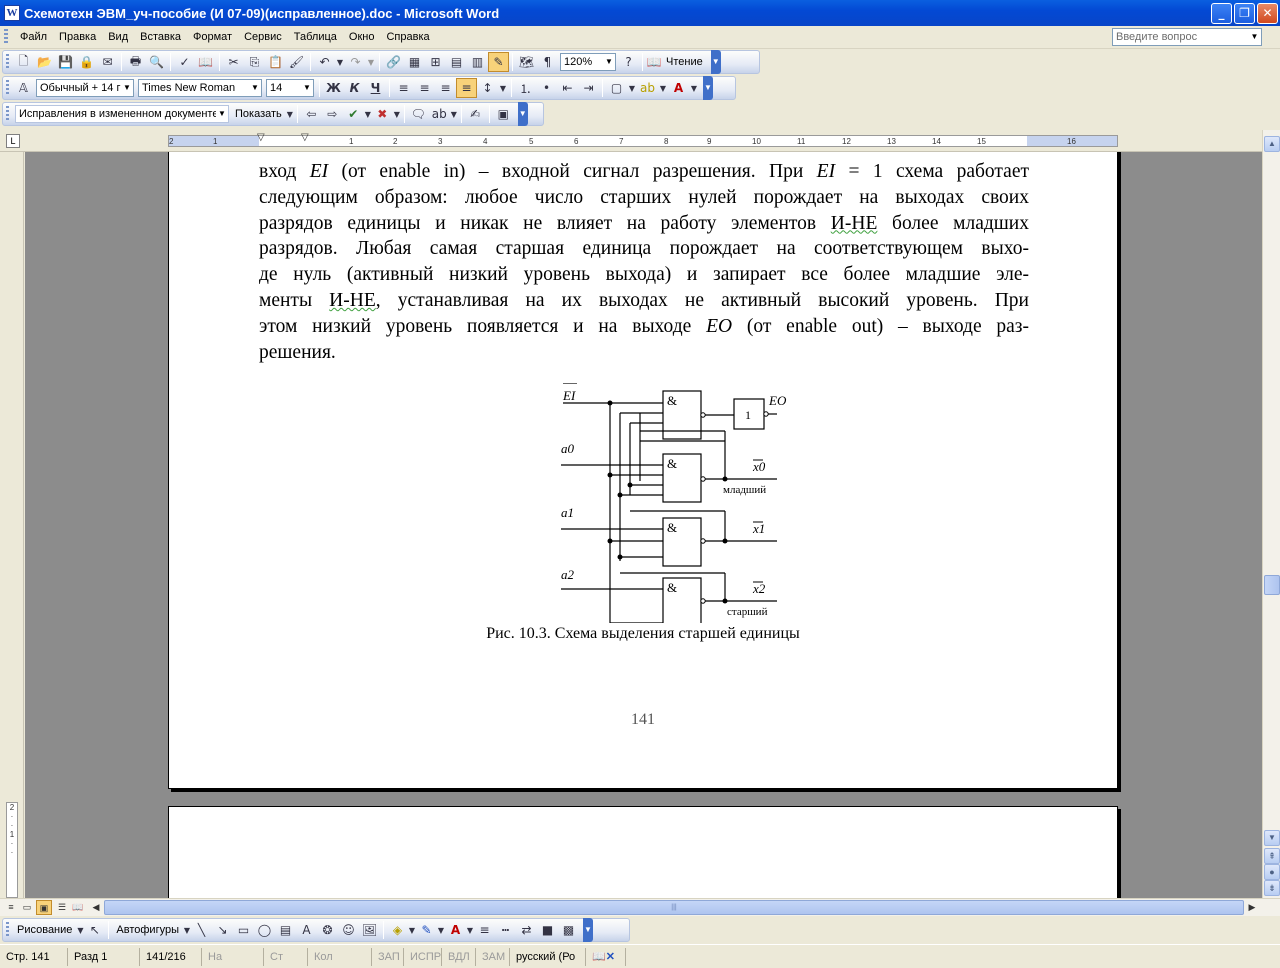  What do you see at coordinates (306, 930) in the screenshot?
I see `wordart-icon: A` at bounding box center [306, 930].